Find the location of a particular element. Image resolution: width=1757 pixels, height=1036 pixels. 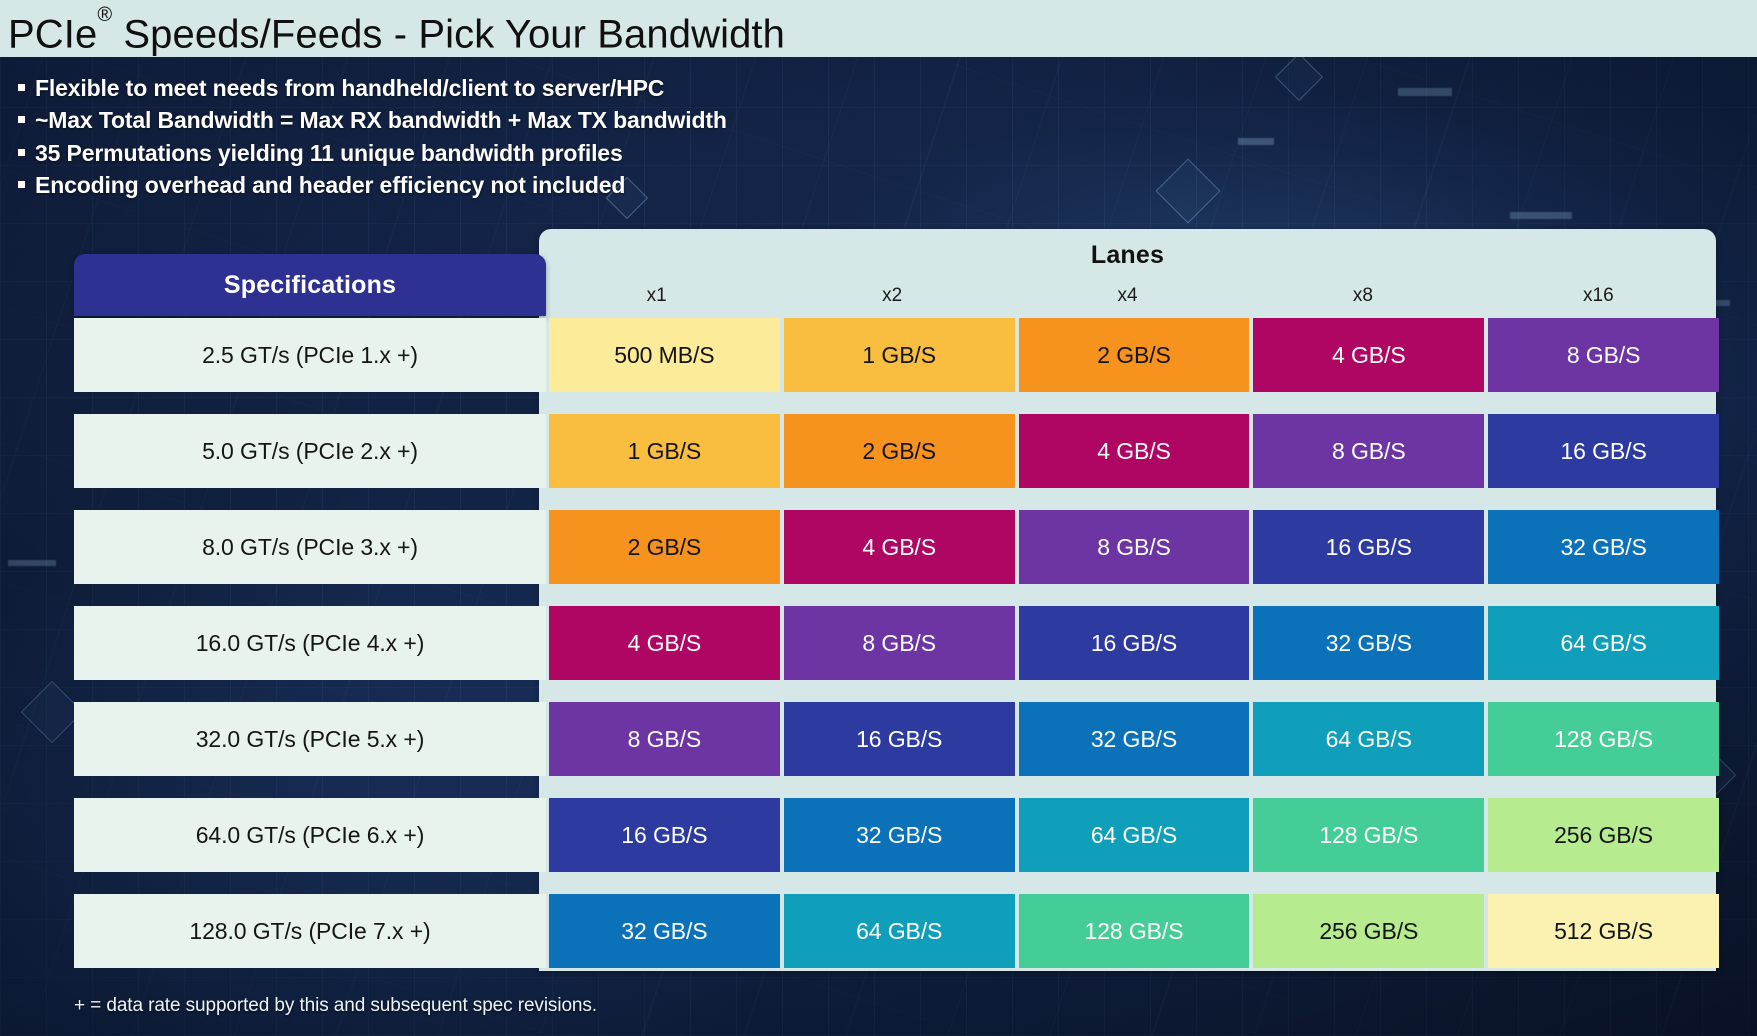

lane-label-row: x1 x2 x4 x8 x16 is located at coordinates (1127, 303).